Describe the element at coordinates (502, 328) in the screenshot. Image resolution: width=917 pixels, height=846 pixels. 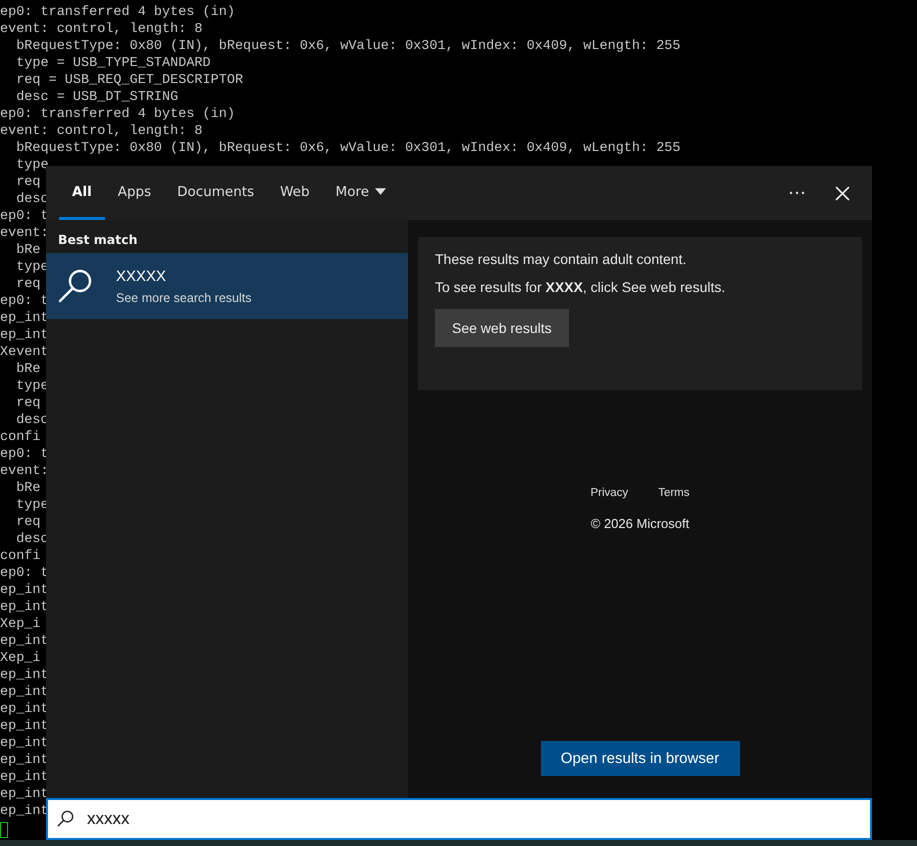
I see `see-web-results-button: See web results` at that location.